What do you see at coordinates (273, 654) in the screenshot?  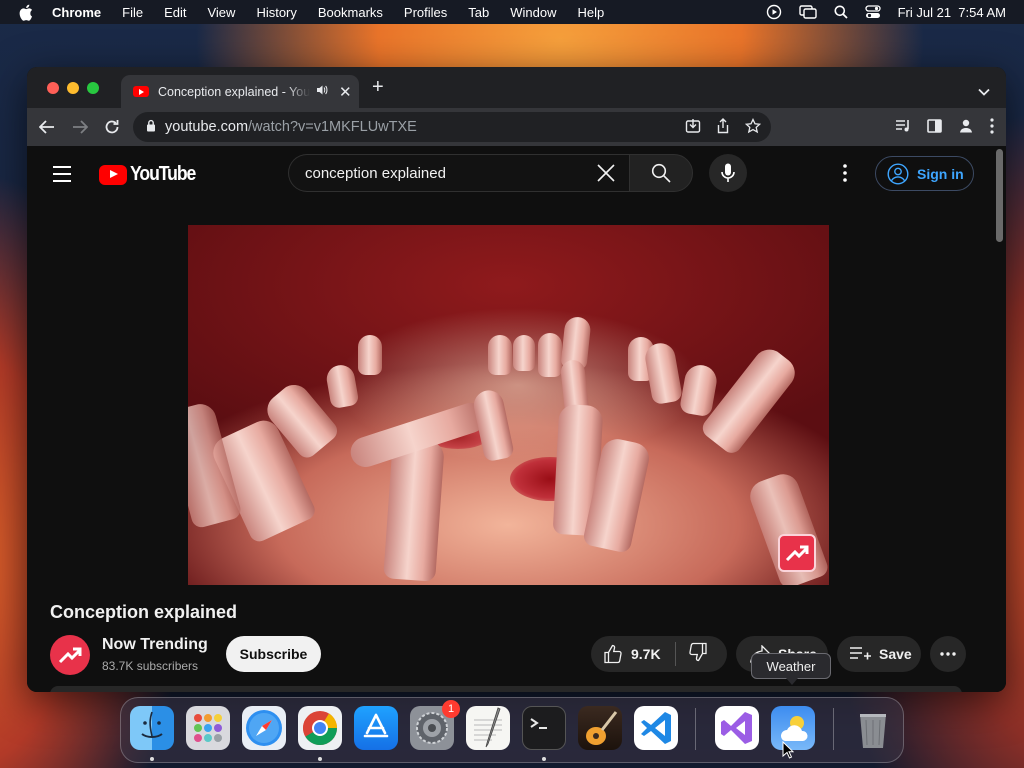 I see `subscribe-button: Subscribe` at bounding box center [273, 654].